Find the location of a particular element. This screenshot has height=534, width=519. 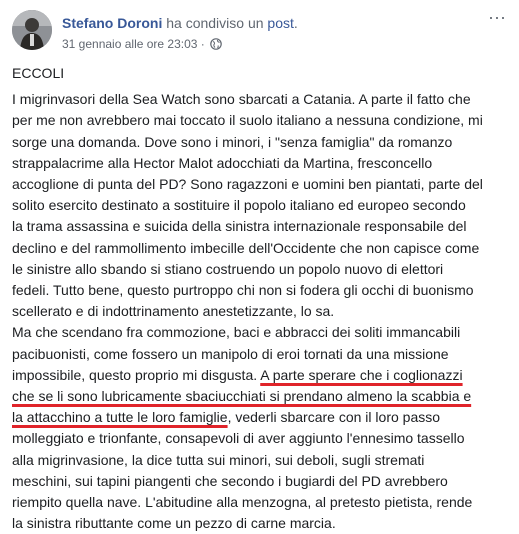

author-avatar is located at coordinates (32, 30).